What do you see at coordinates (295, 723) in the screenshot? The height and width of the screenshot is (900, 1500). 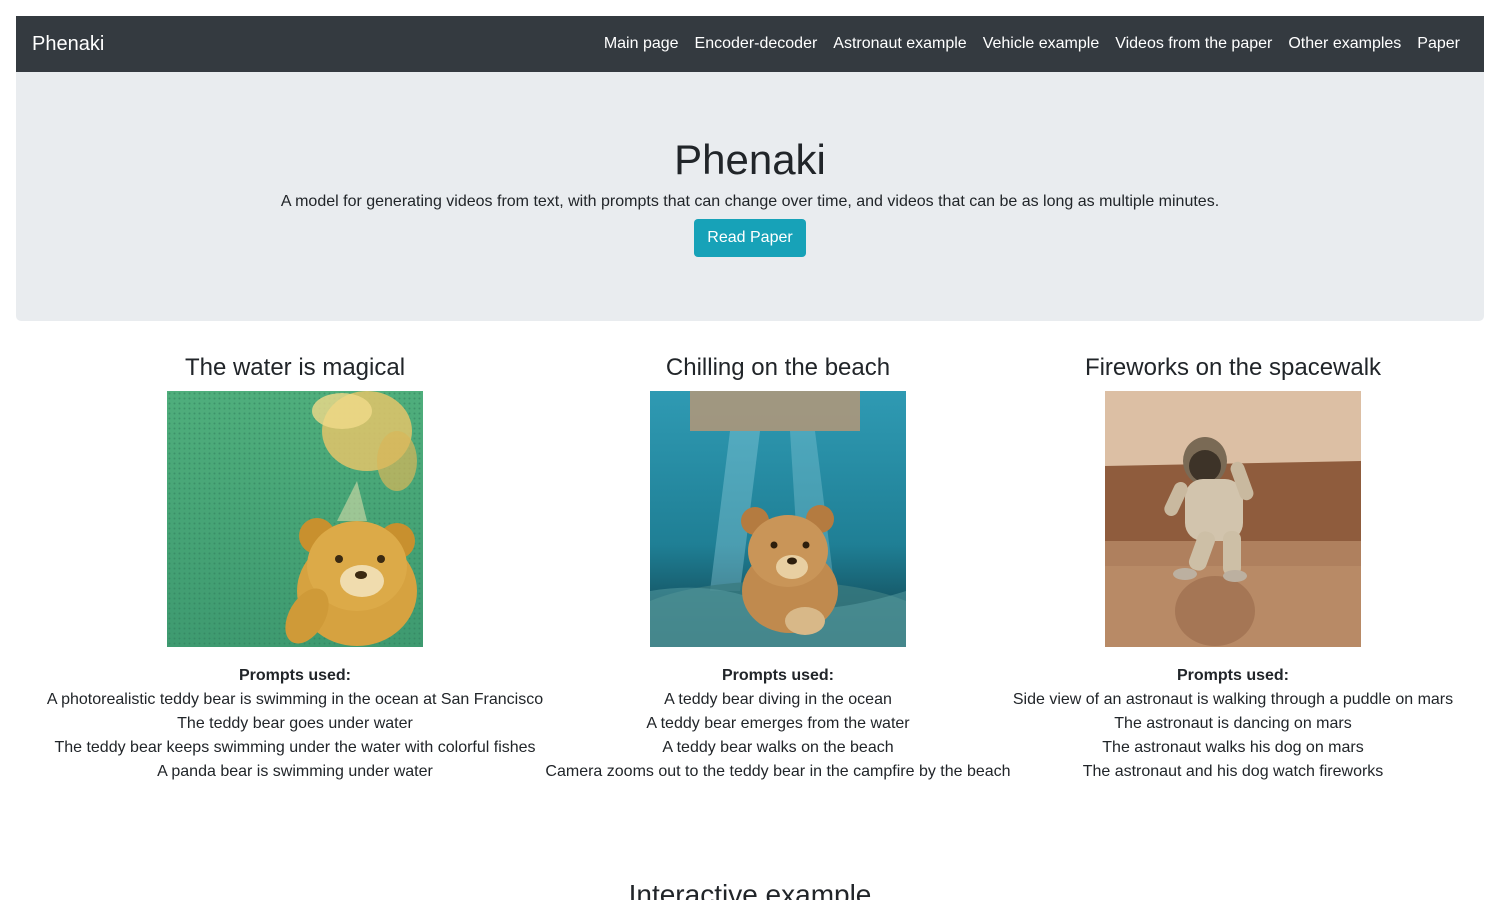 I see `prompt-line: The teddy bear goes under water` at bounding box center [295, 723].